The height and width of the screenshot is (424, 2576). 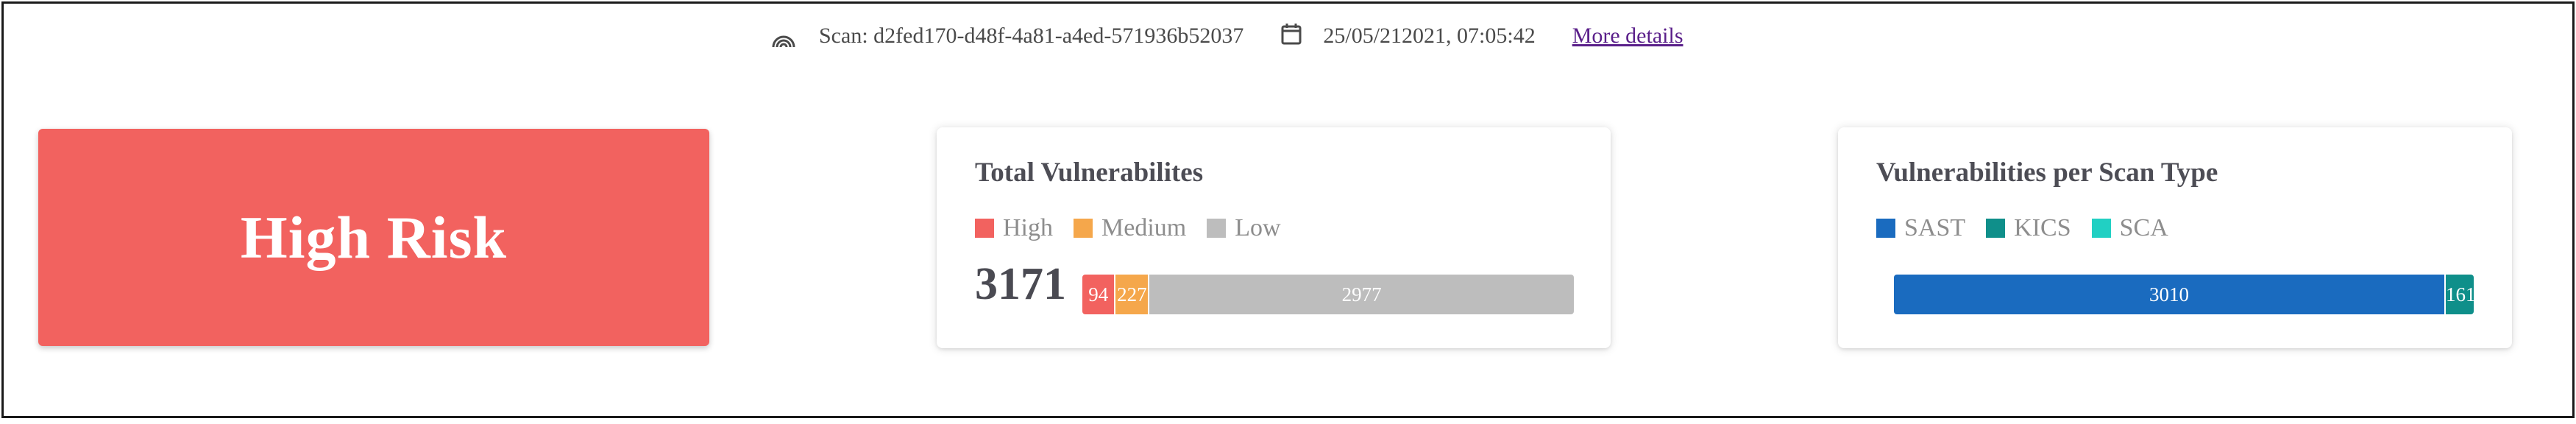 What do you see at coordinates (783, 39) in the screenshot?
I see `scan-icon` at bounding box center [783, 39].